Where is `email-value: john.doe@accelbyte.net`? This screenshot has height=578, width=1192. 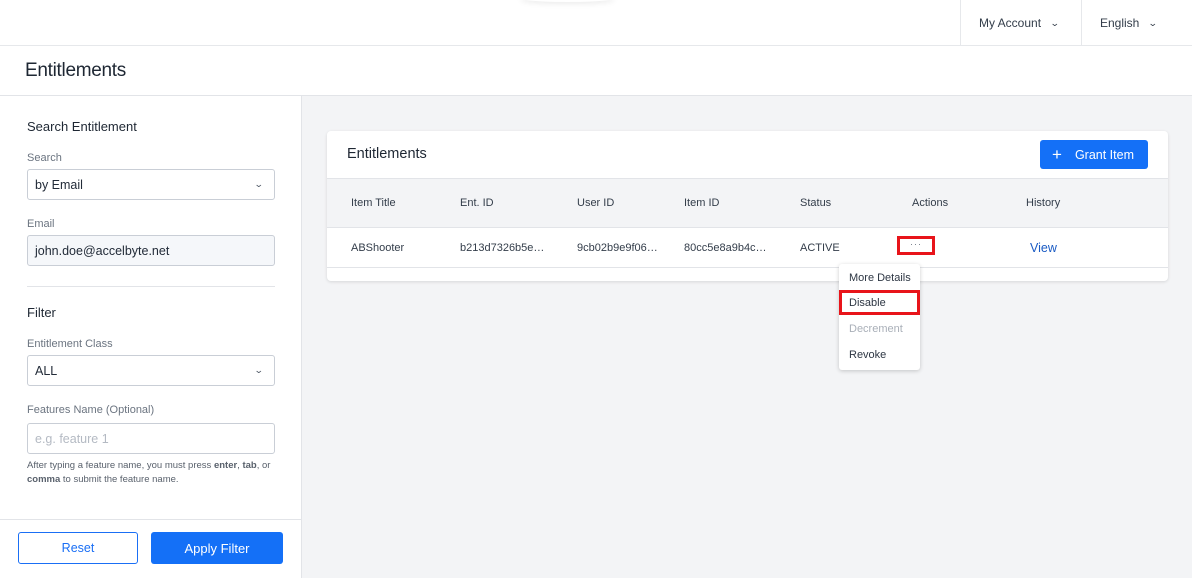 email-value: john.doe@accelbyte.net is located at coordinates (102, 250).